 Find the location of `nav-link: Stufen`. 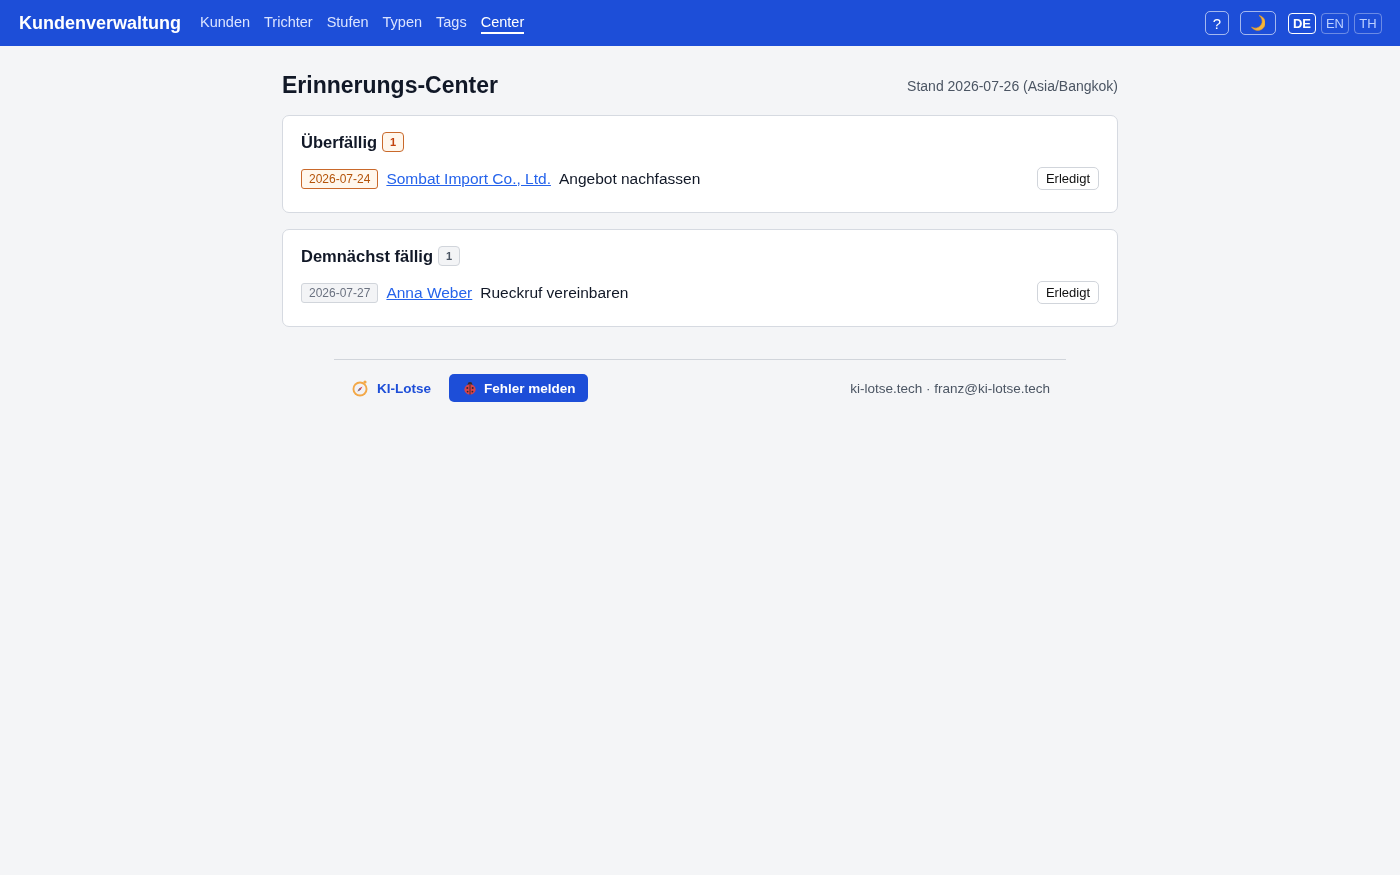

nav-link: Stufen is located at coordinates (347, 23).